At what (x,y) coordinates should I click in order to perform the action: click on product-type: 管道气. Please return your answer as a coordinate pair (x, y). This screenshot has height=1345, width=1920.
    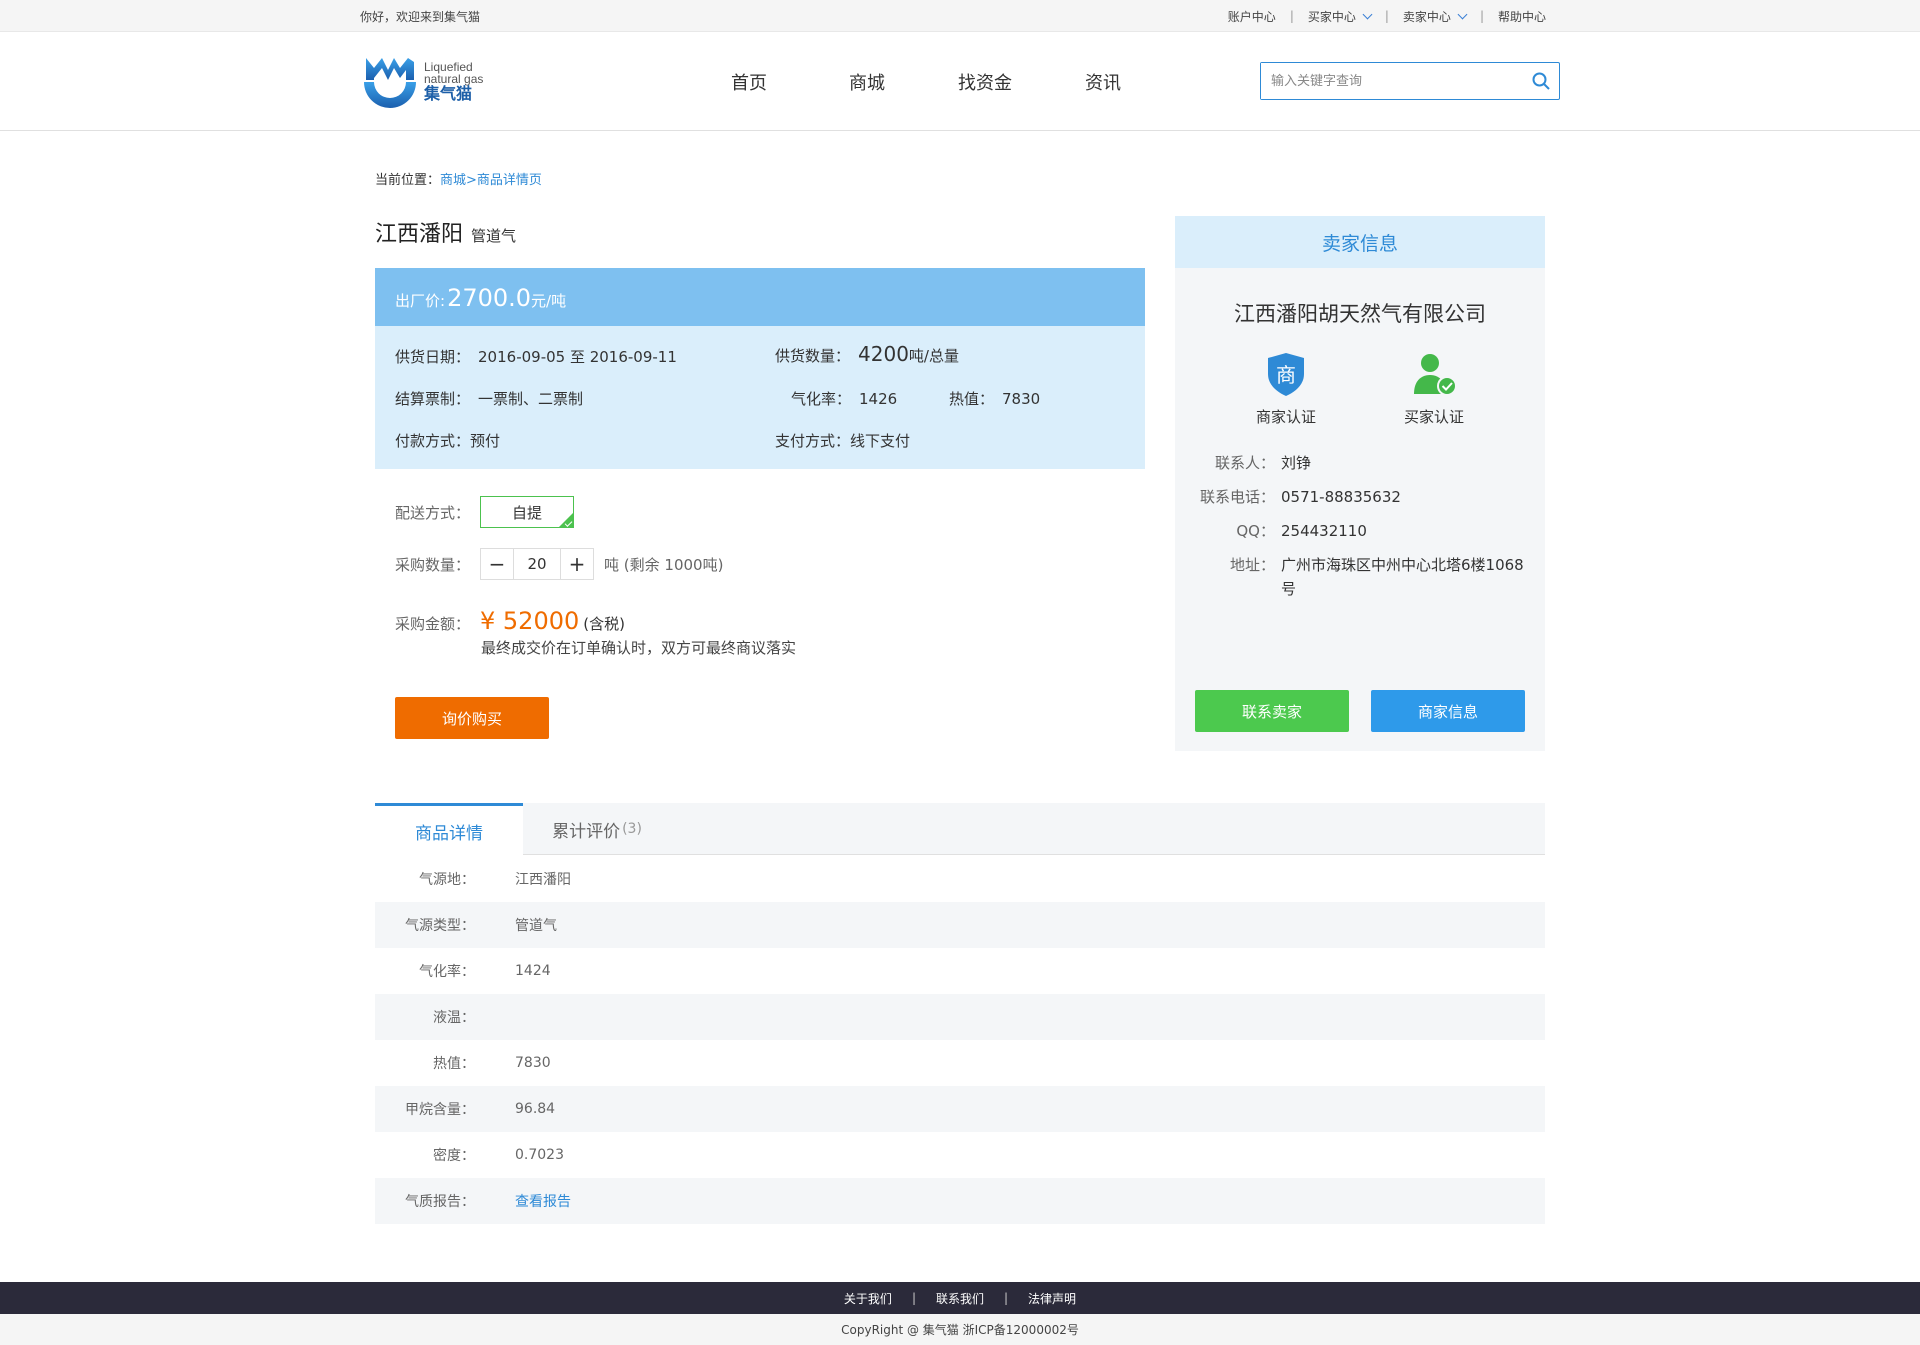
    Looking at the image, I should click on (494, 236).